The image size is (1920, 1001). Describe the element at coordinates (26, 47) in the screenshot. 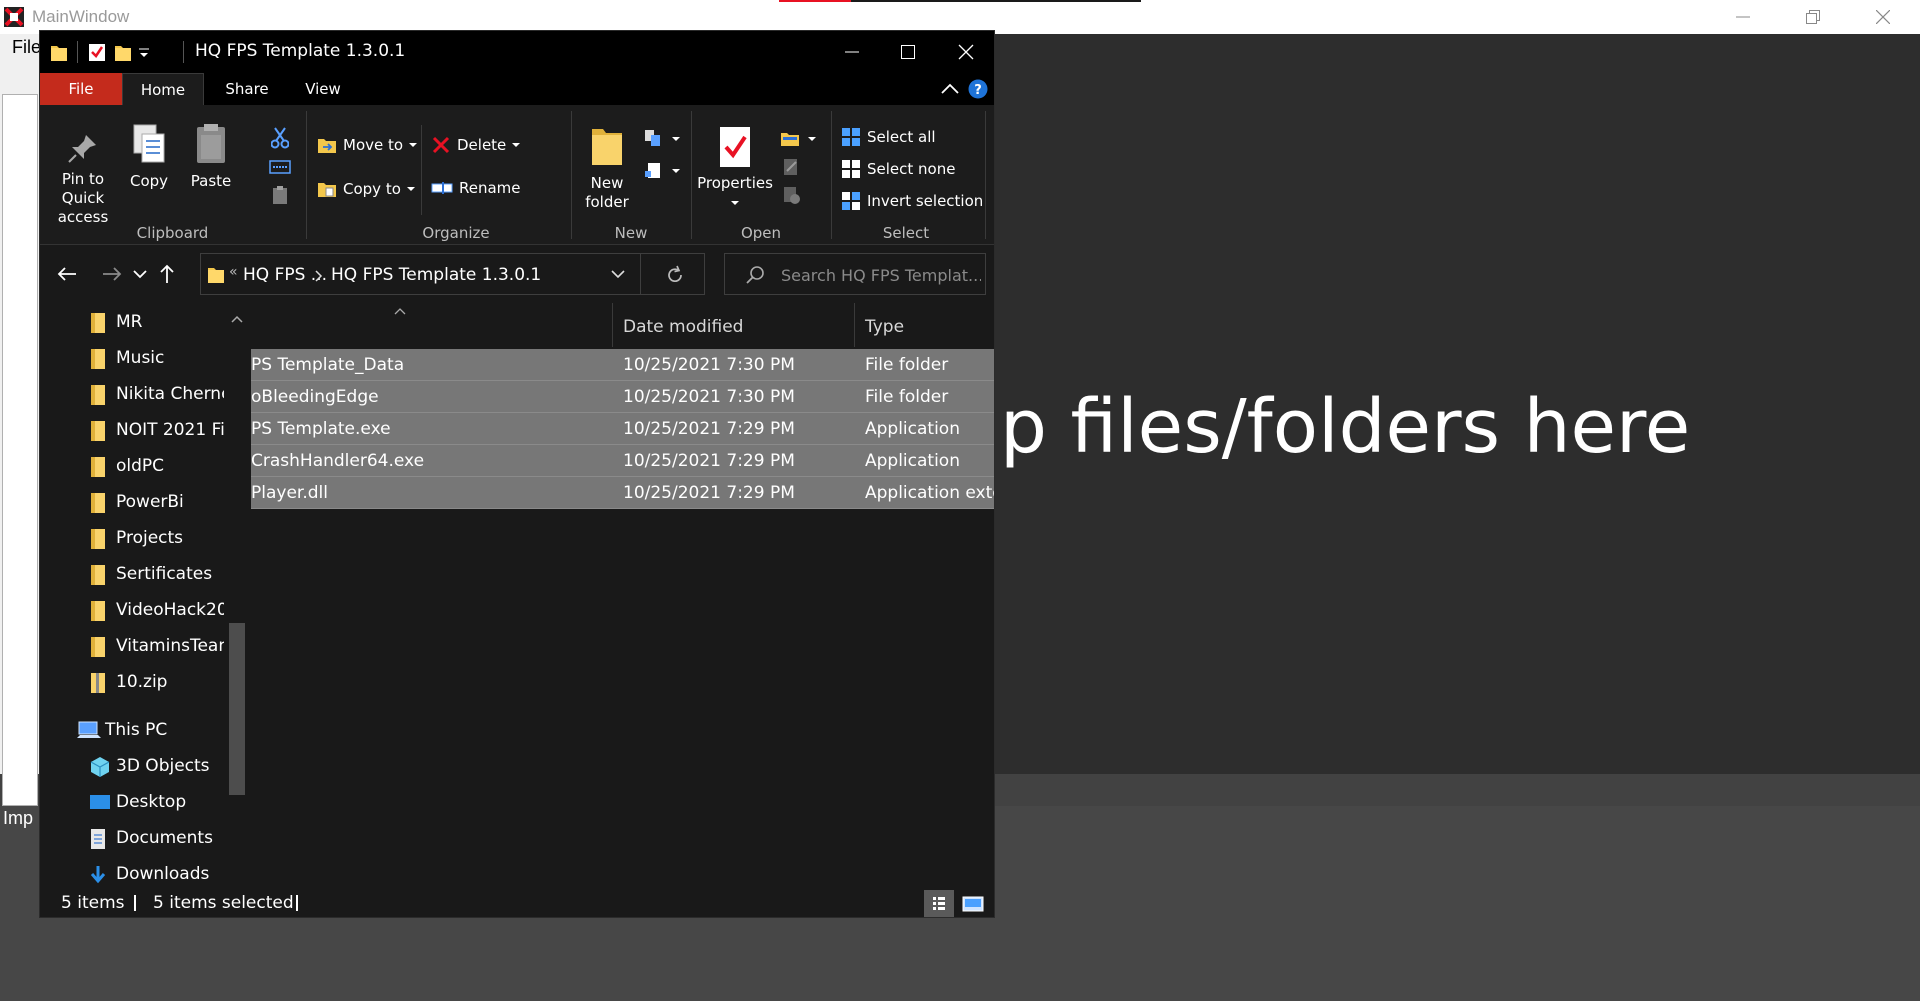

I see `menu-file: File` at that location.